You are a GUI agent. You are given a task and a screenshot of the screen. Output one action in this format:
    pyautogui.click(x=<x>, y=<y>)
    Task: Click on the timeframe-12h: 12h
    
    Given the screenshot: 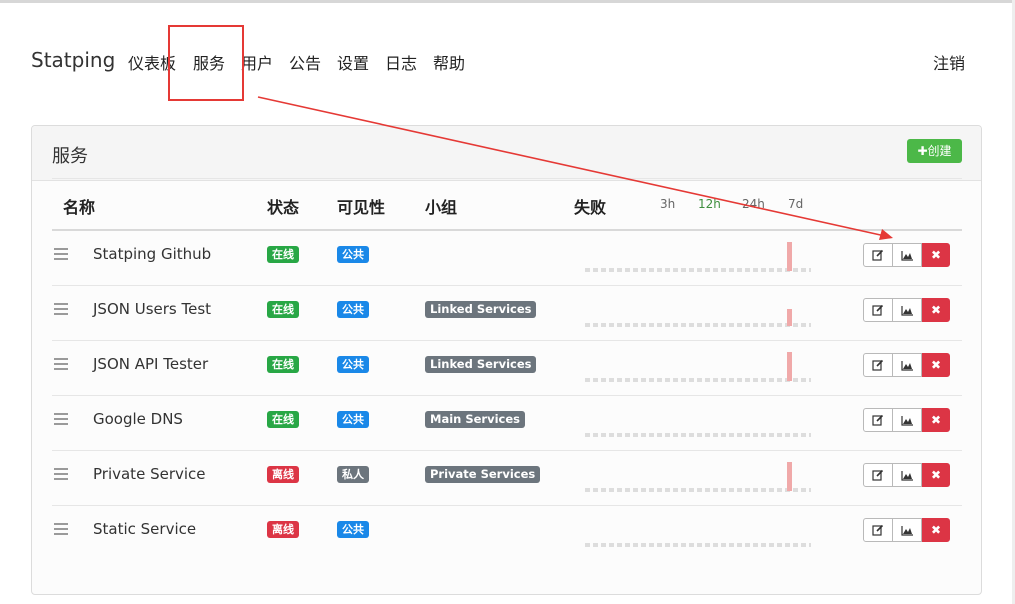 What is the action you would take?
    pyautogui.click(x=709, y=204)
    